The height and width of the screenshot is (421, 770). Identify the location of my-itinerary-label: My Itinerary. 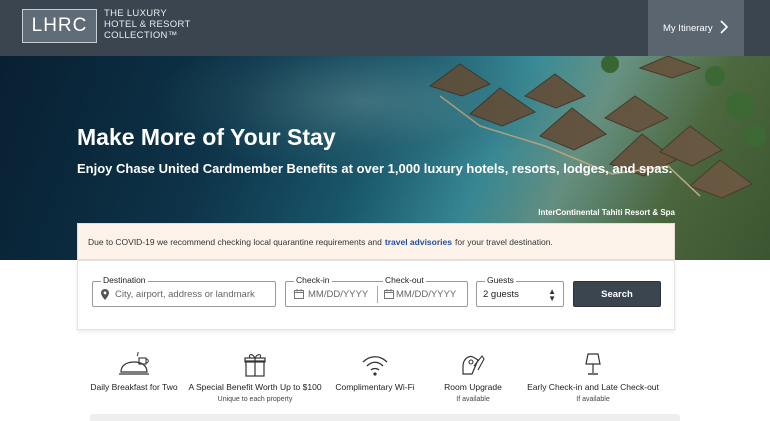
(688, 28).